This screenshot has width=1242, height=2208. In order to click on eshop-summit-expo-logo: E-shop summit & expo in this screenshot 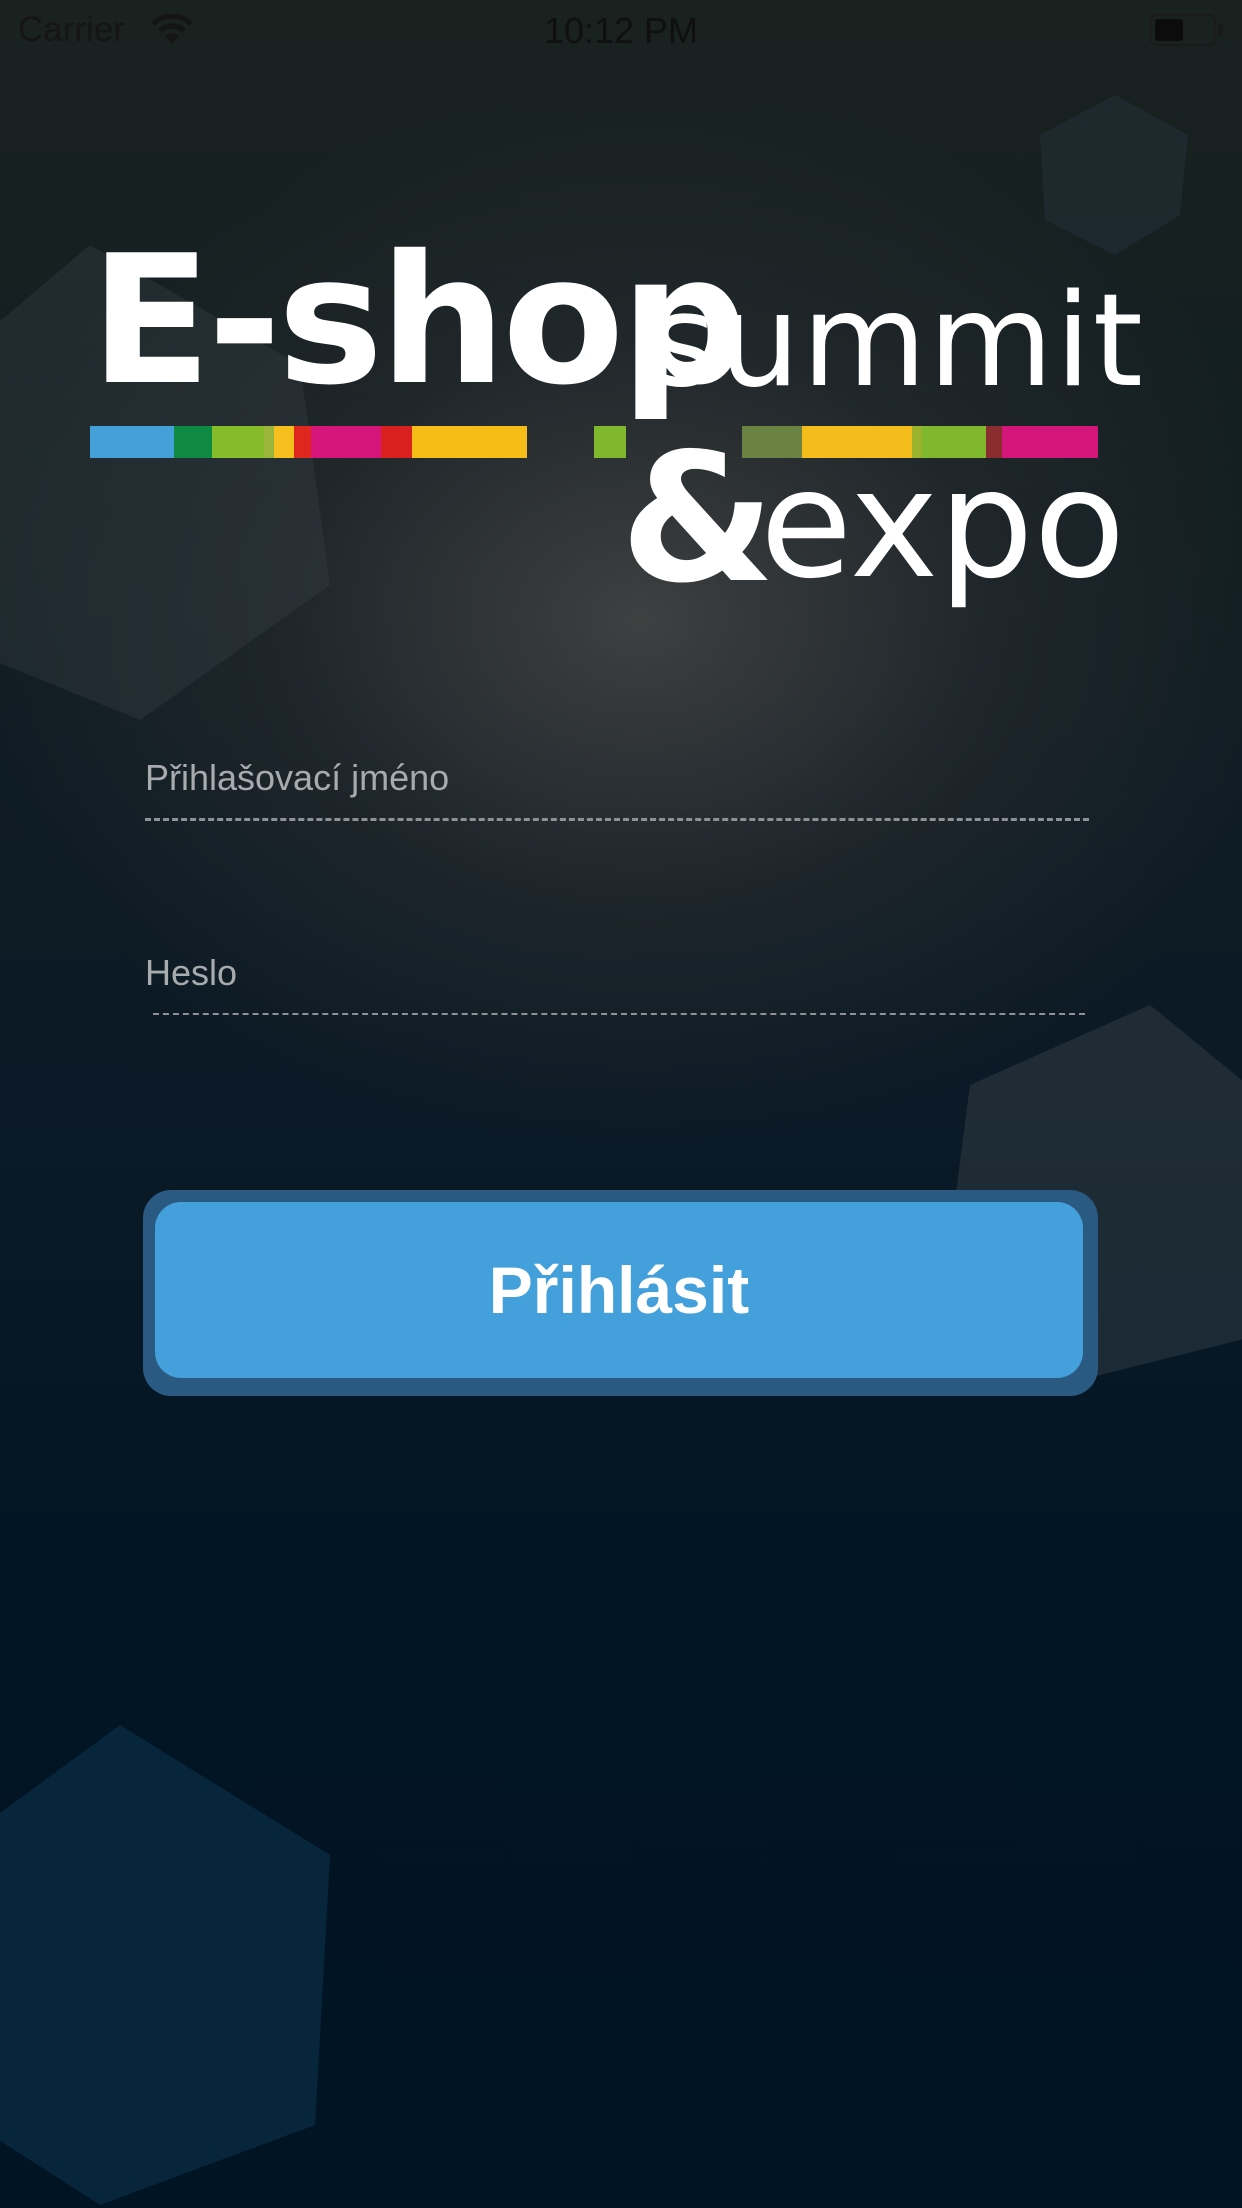, I will do `click(616, 427)`.